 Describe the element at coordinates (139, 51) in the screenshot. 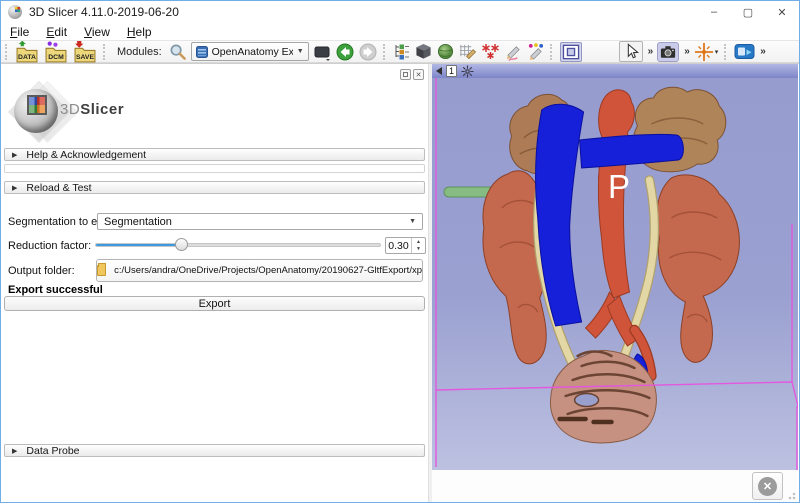

I see `modules-label: Modules:` at that location.